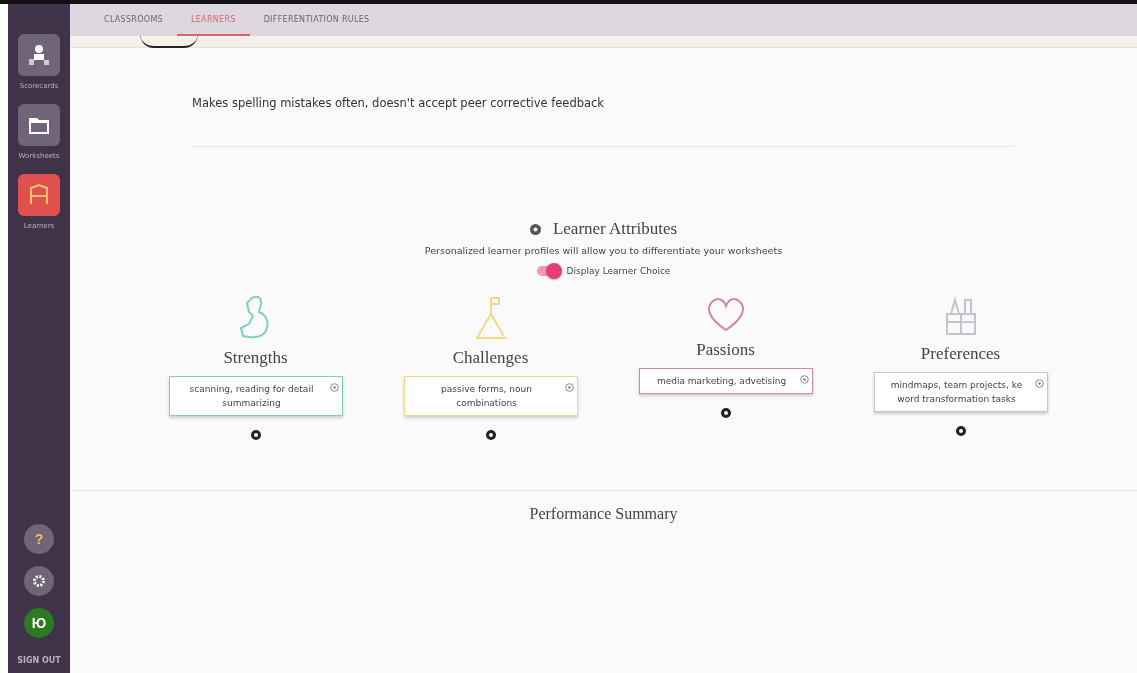 The width and height of the screenshot is (1137, 673). I want to click on toggle-switch, so click(548, 271).